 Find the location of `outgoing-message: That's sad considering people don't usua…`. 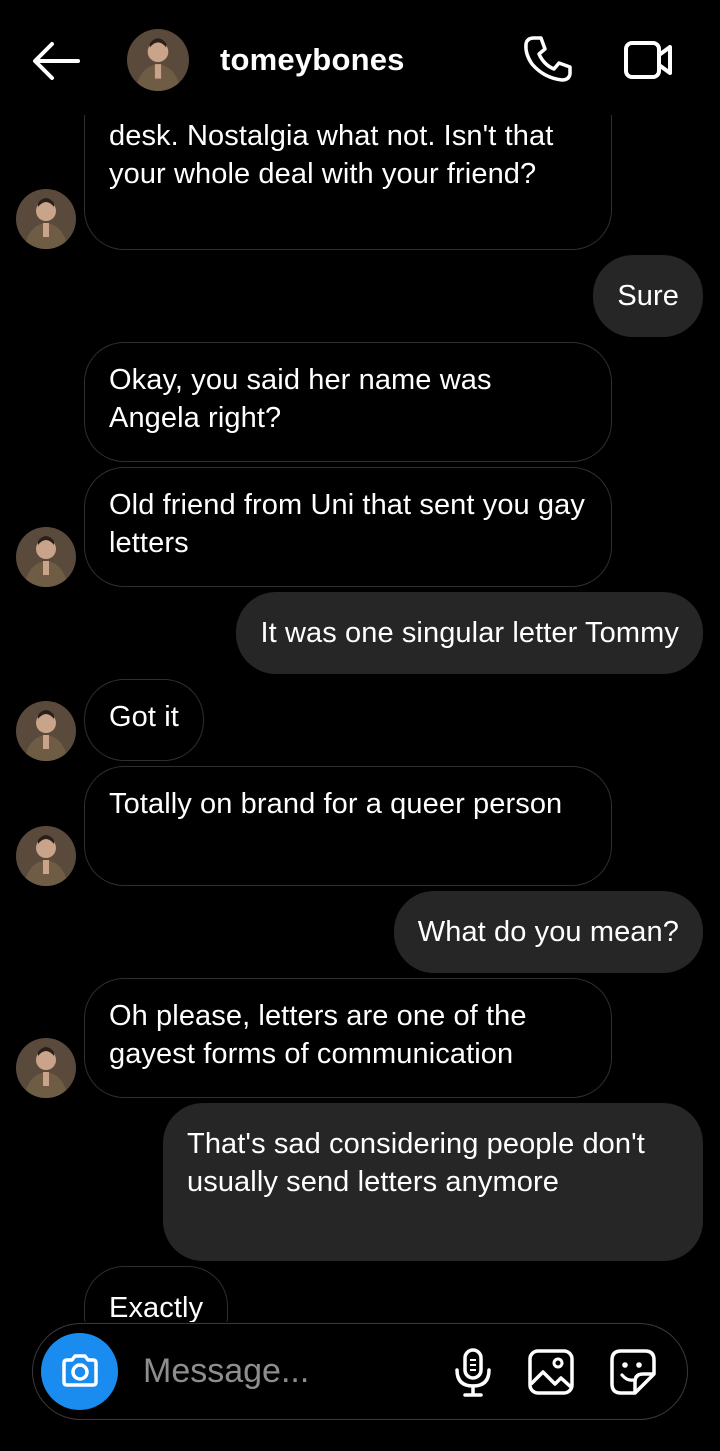

outgoing-message: That's sad considering people don't usua… is located at coordinates (433, 1182).